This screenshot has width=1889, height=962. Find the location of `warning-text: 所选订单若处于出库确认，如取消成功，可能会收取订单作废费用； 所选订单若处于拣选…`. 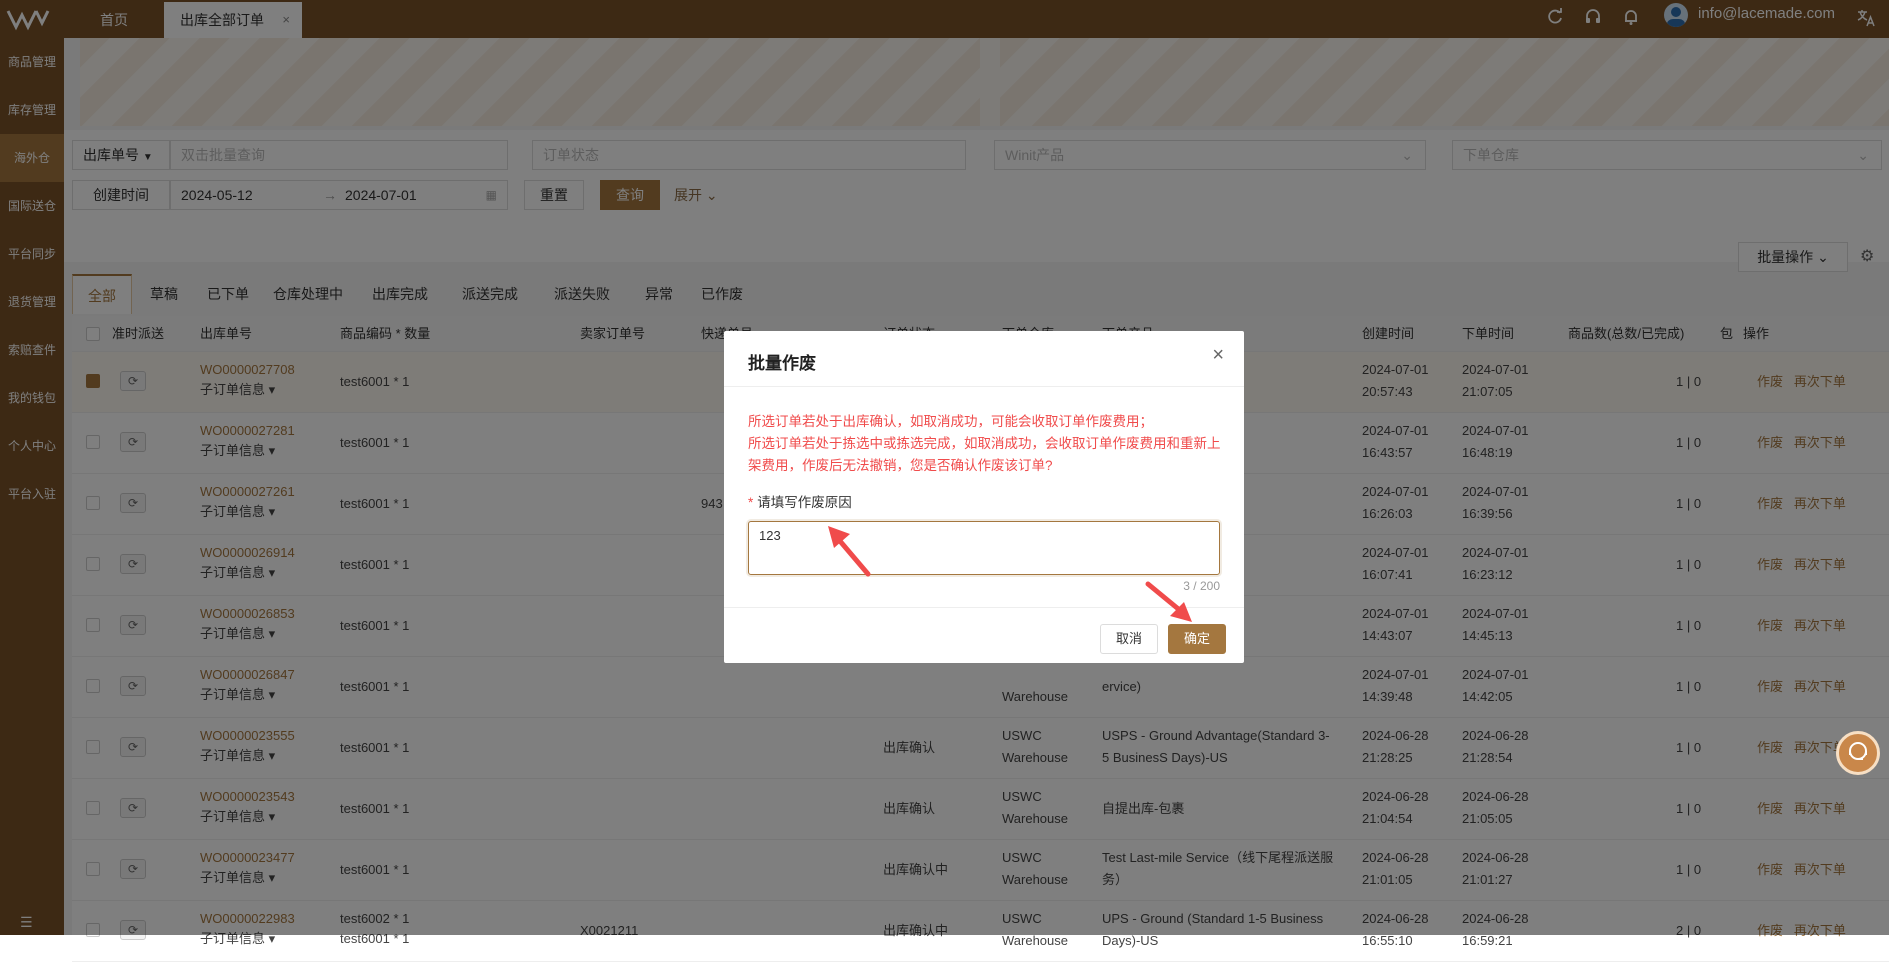

warning-text: 所选订单若处于出库确认，如取消成功，可能会收取订单作废费用； 所选订单若处于拣选… is located at coordinates (986, 444).